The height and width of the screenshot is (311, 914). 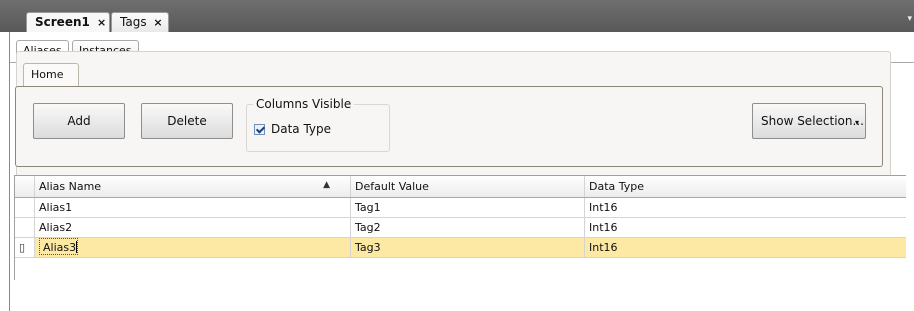 What do you see at coordinates (326, 185) in the screenshot?
I see `sort-ascending-icon: ▲` at bounding box center [326, 185].